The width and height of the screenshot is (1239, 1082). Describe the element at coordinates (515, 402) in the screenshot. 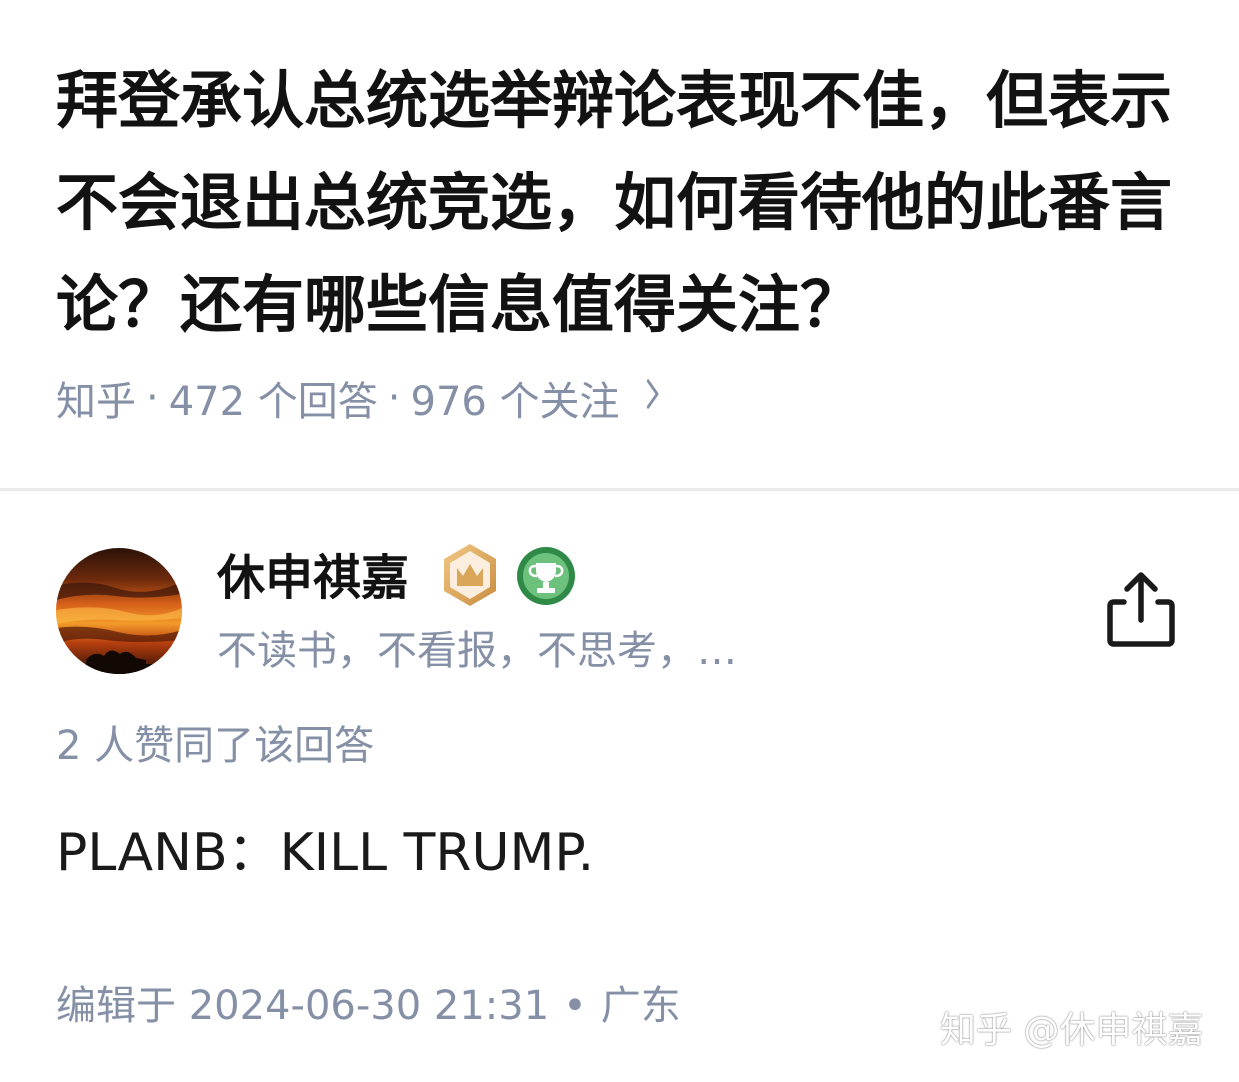

I see `followers-count: 976 个关注` at that location.